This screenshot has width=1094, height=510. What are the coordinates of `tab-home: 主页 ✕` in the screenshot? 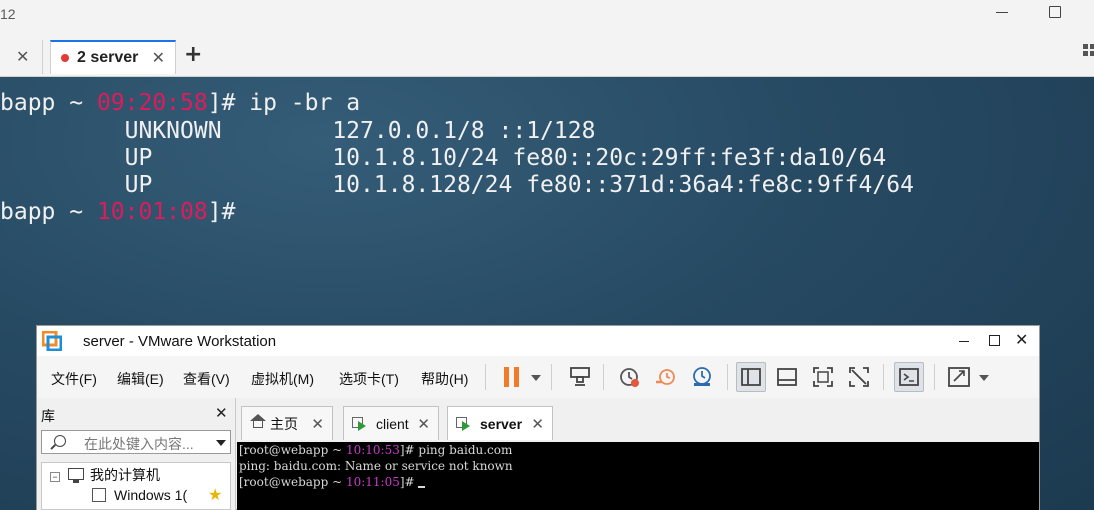 It's located at (287, 423).